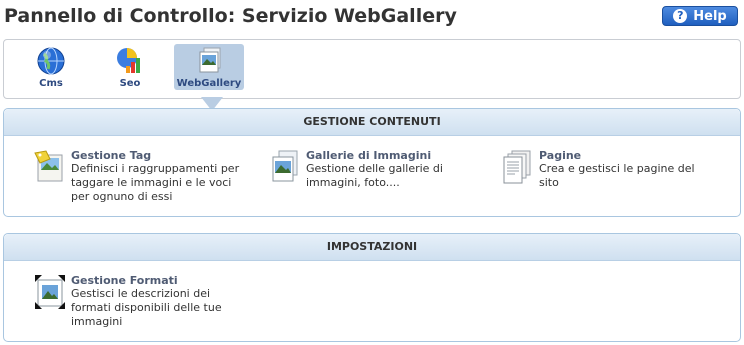 This screenshot has height=345, width=744. I want to click on tab-cms: Cms, so click(51, 67).